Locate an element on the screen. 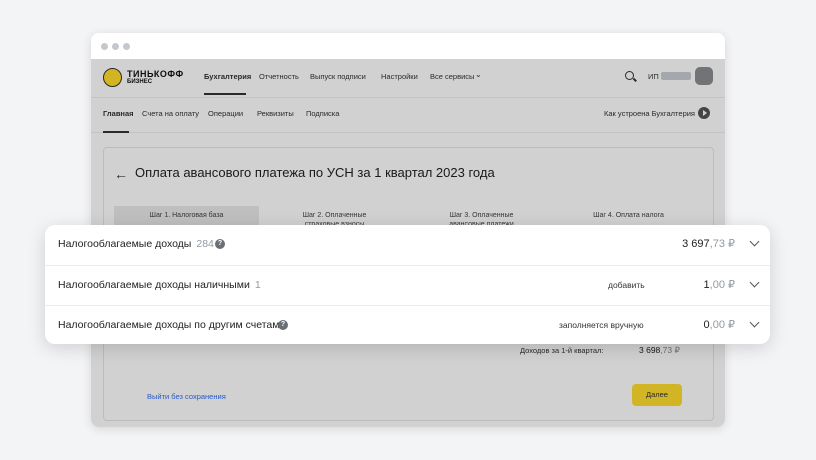 This screenshot has width=816, height=460. income-row-amount: 1,00 ₽ is located at coordinates (719, 284).